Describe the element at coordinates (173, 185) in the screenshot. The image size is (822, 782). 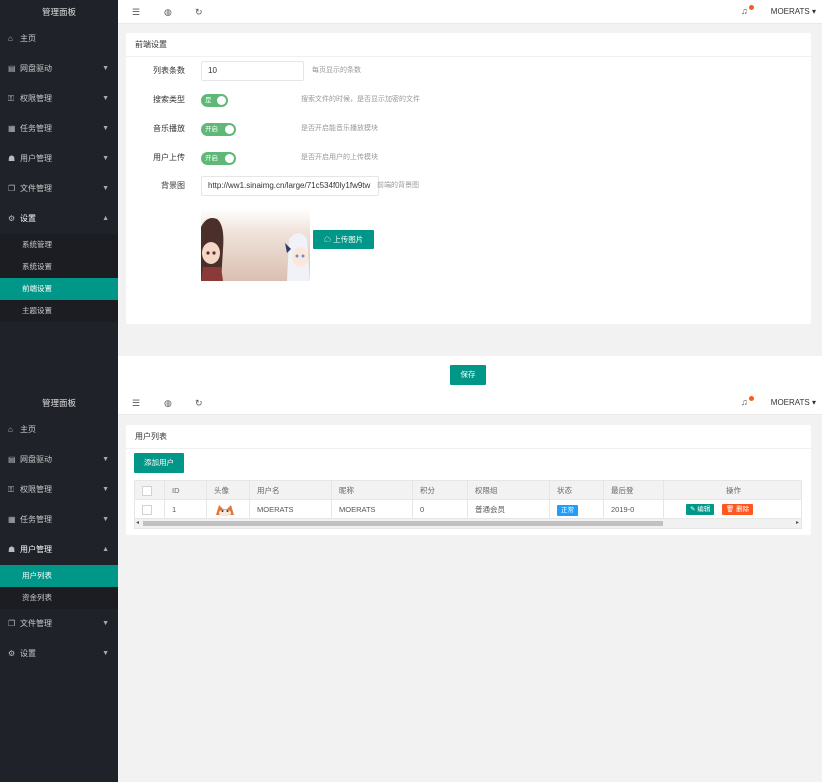
I see `background-label: 背景图` at that location.